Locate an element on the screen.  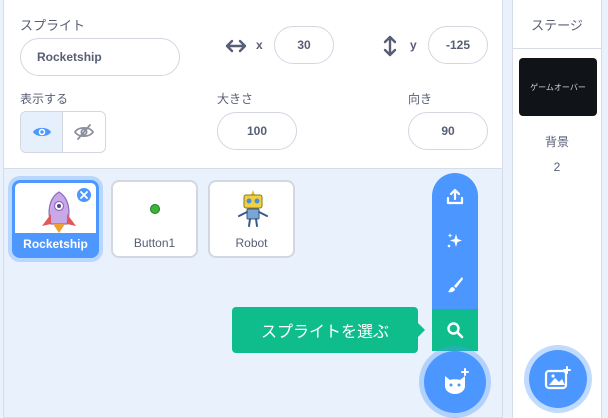
paint-sprite-button is located at coordinates (455, 285).